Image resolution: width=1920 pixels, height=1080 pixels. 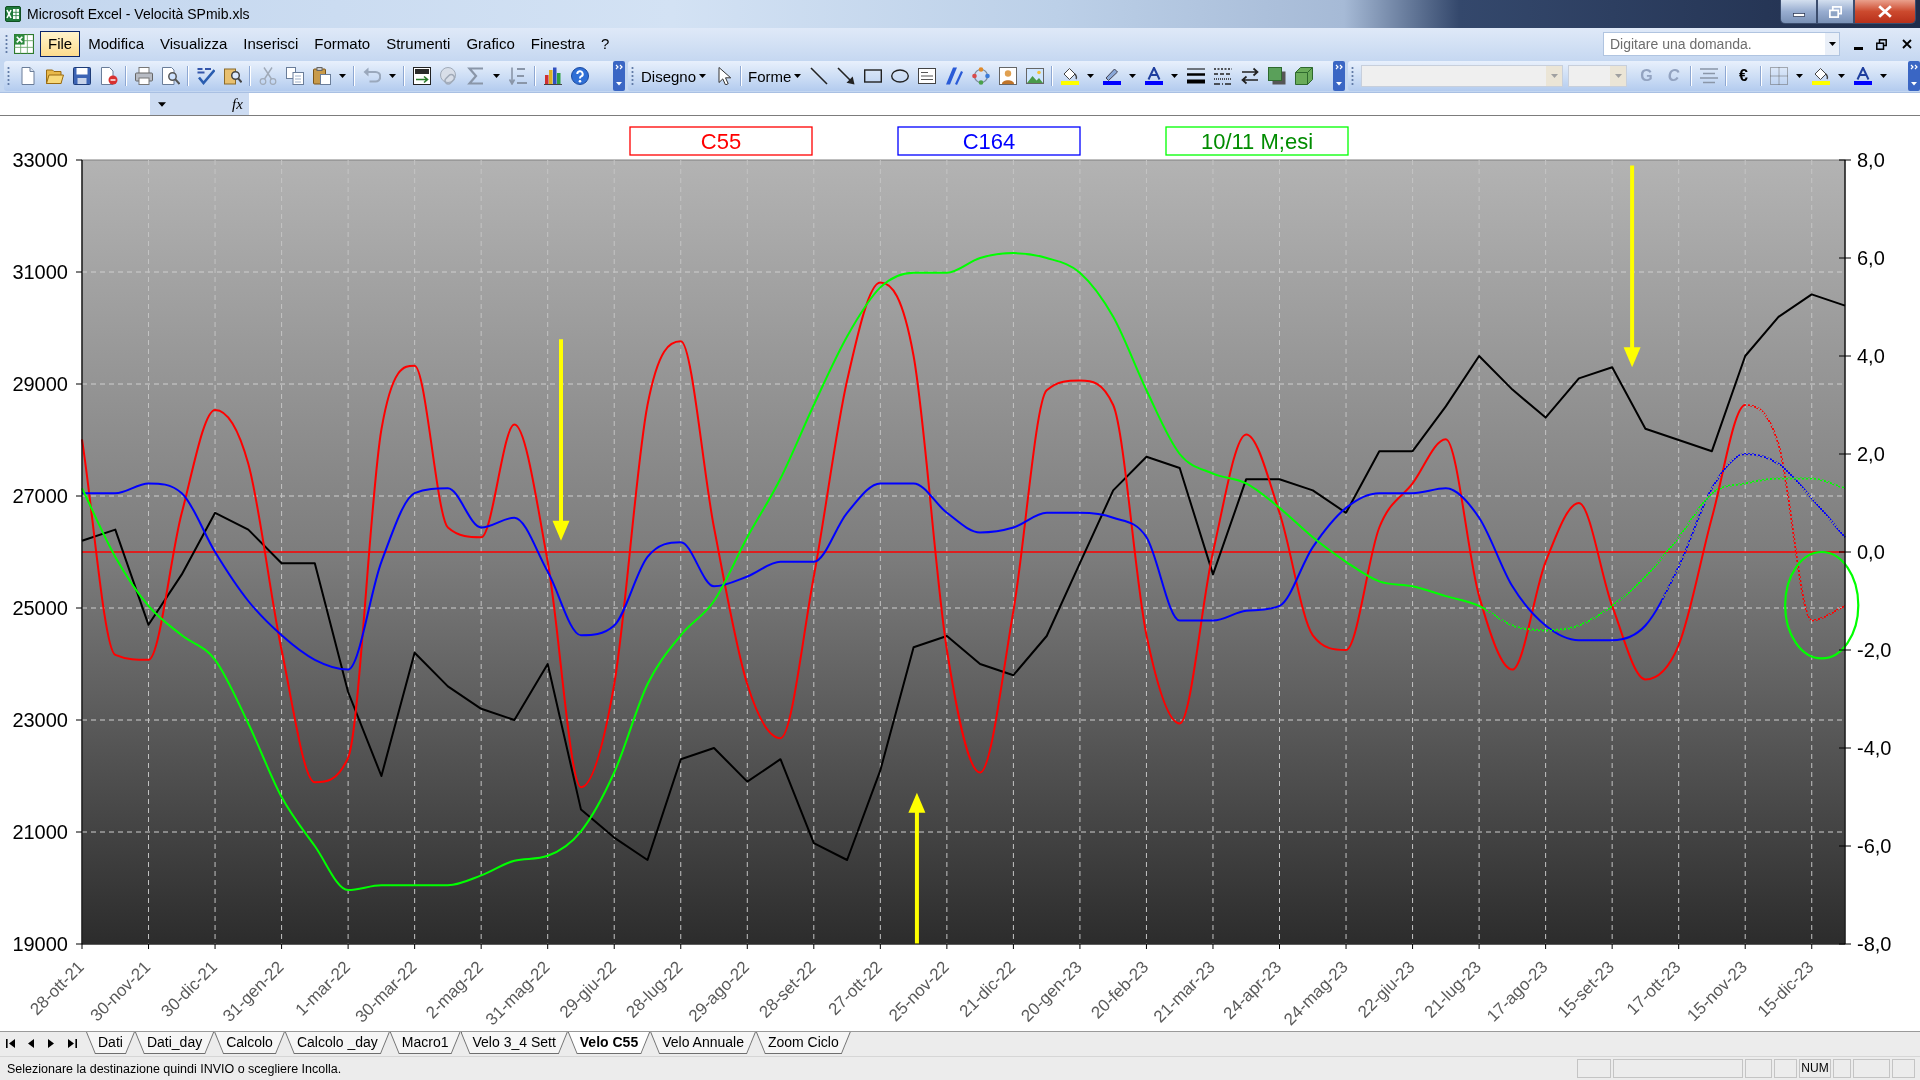 I want to click on menu-item: Visualizza, so click(x=194, y=44).